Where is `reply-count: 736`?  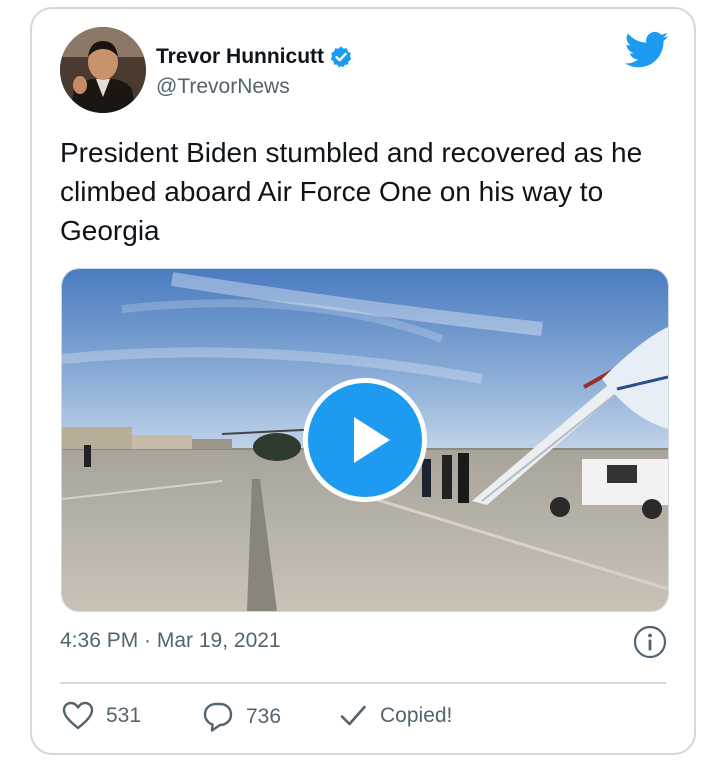
reply-count: 736 is located at coordinates (264, 716).